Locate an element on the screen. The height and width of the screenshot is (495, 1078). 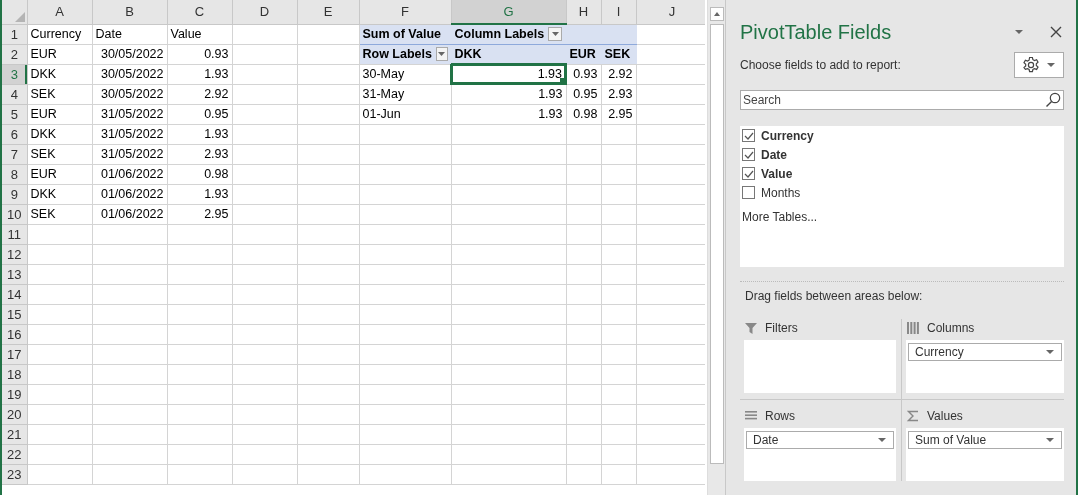
field-dropdown: Sum of Value is located at coordinates (985, 440).